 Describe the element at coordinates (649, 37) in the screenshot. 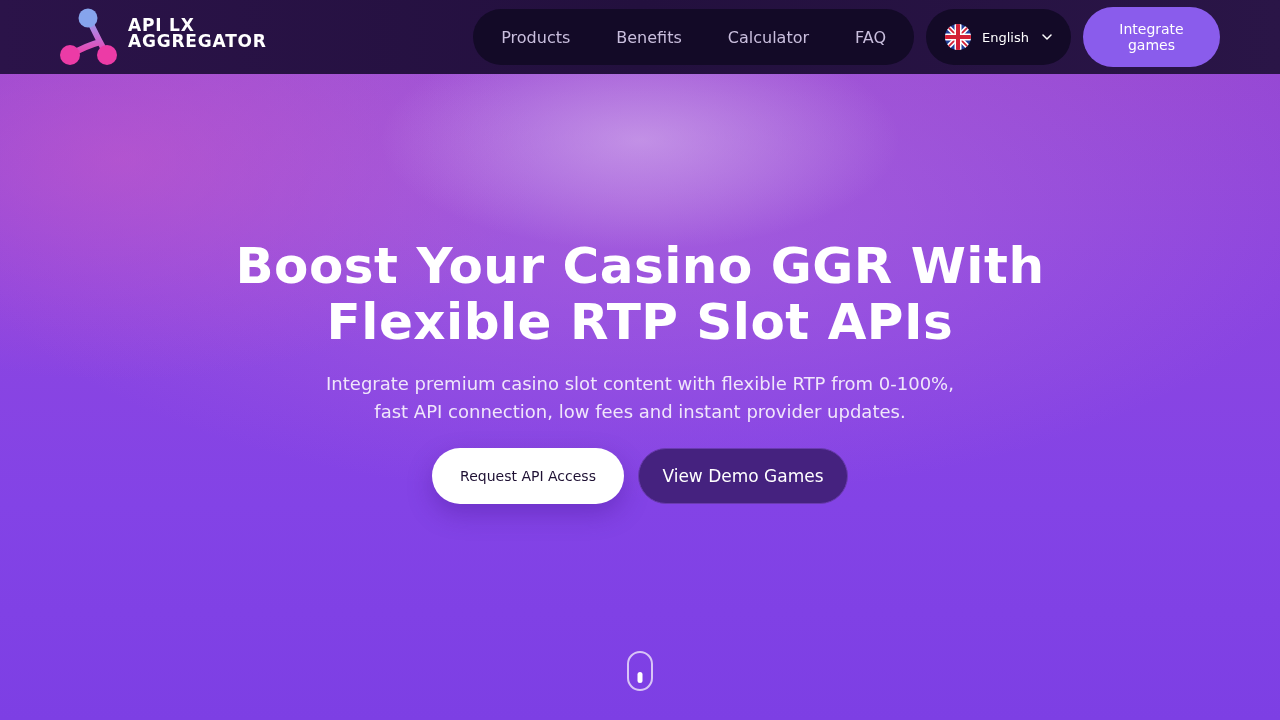

I see `nav-link: Benefits` at that location.